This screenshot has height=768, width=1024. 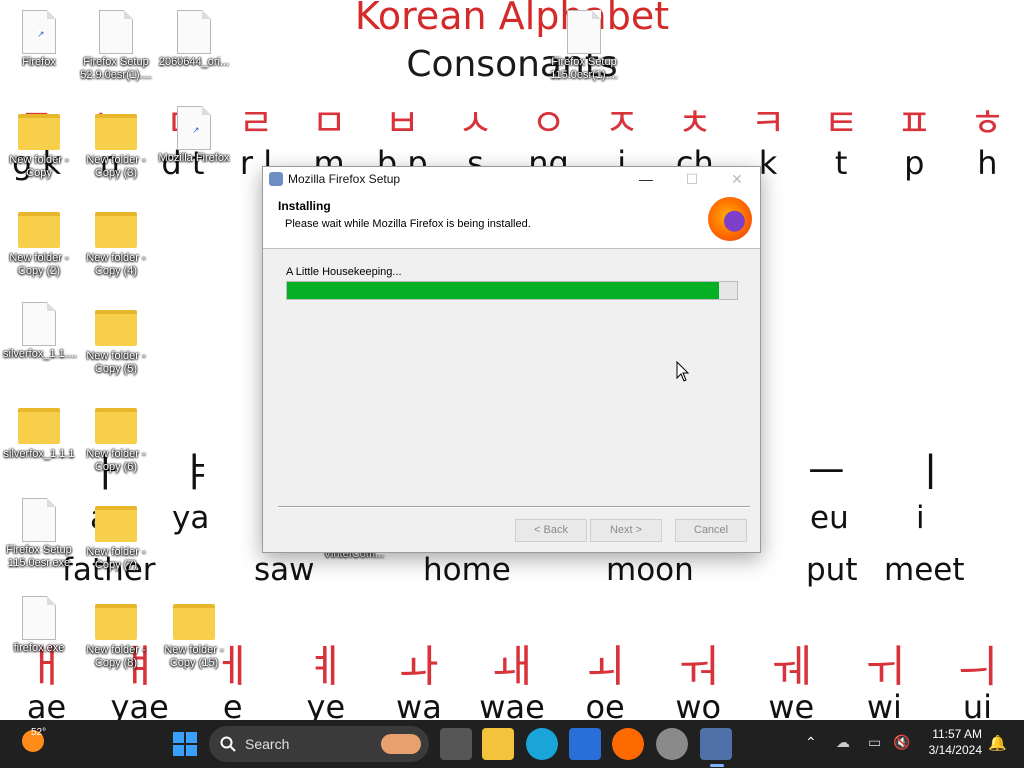 What do you see at coordinates (997, 743) in the screenshot?
I see `notification-bell-icon: 🔔` at bounding box center [997, 743].